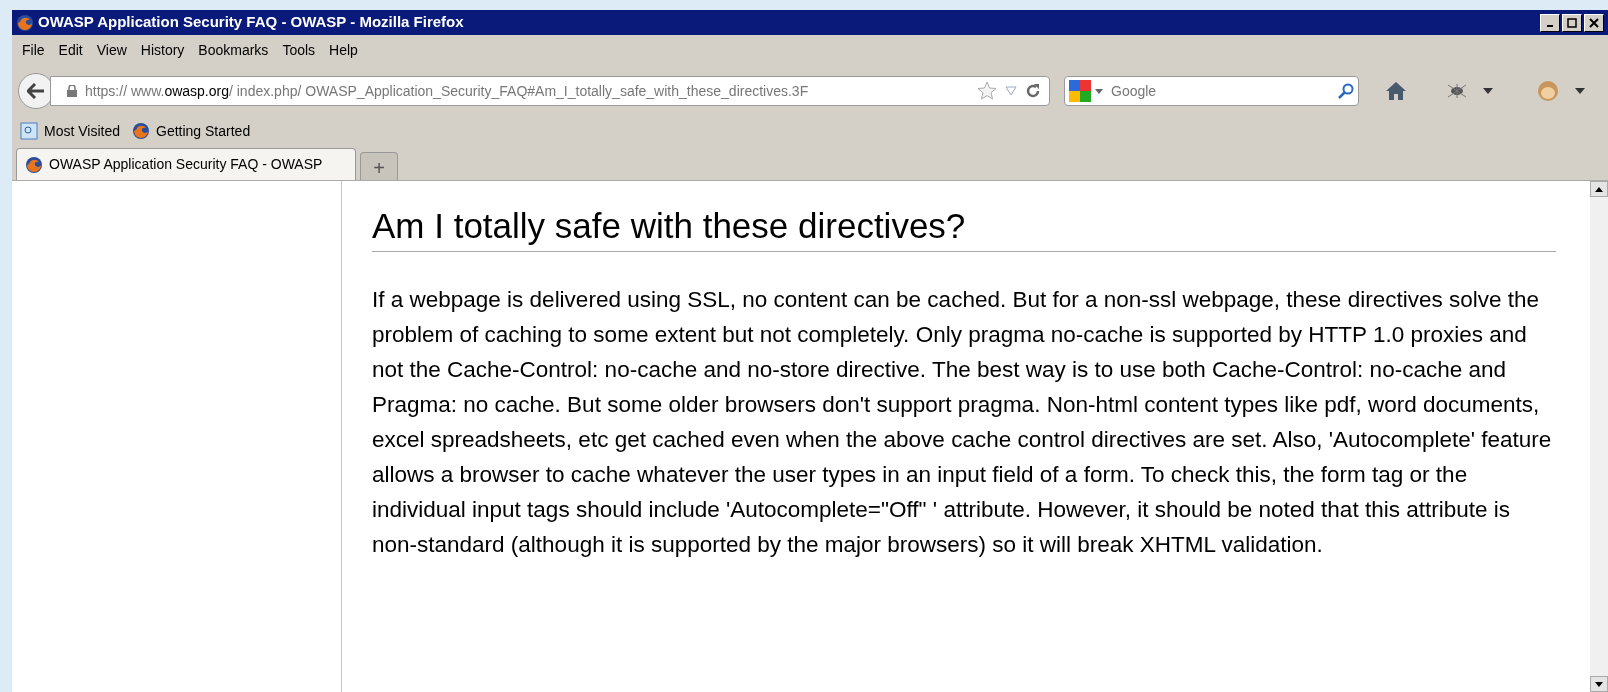 The height and width of the screenshot is (692, 1608). Describe the element at coordinates (1080, 91) in the screenshot. I see `search-engine-icon` at that location.